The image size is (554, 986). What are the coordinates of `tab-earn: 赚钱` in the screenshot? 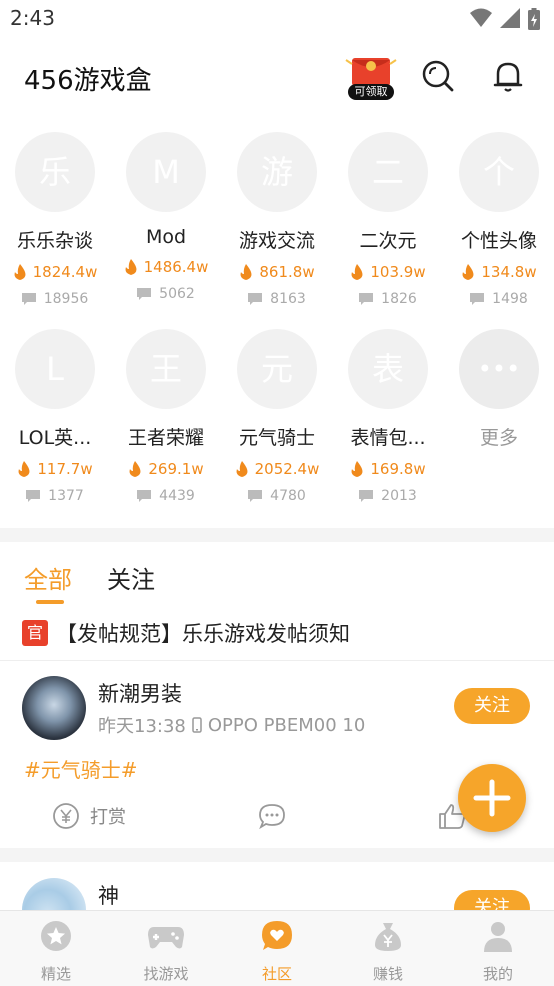 It's located at (388, 951).